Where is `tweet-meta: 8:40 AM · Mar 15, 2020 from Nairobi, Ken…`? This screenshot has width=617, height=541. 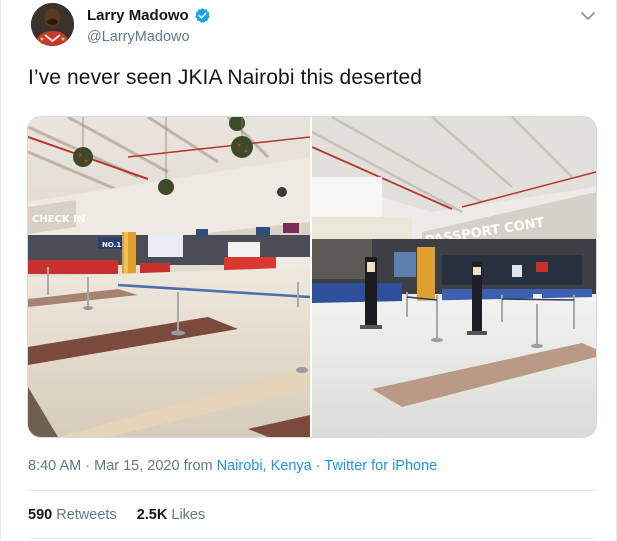
tweet-meta: 8:40 AM · Mar 15, 2020 from Nairobi, Ken… is located at coordinates (232, 466).